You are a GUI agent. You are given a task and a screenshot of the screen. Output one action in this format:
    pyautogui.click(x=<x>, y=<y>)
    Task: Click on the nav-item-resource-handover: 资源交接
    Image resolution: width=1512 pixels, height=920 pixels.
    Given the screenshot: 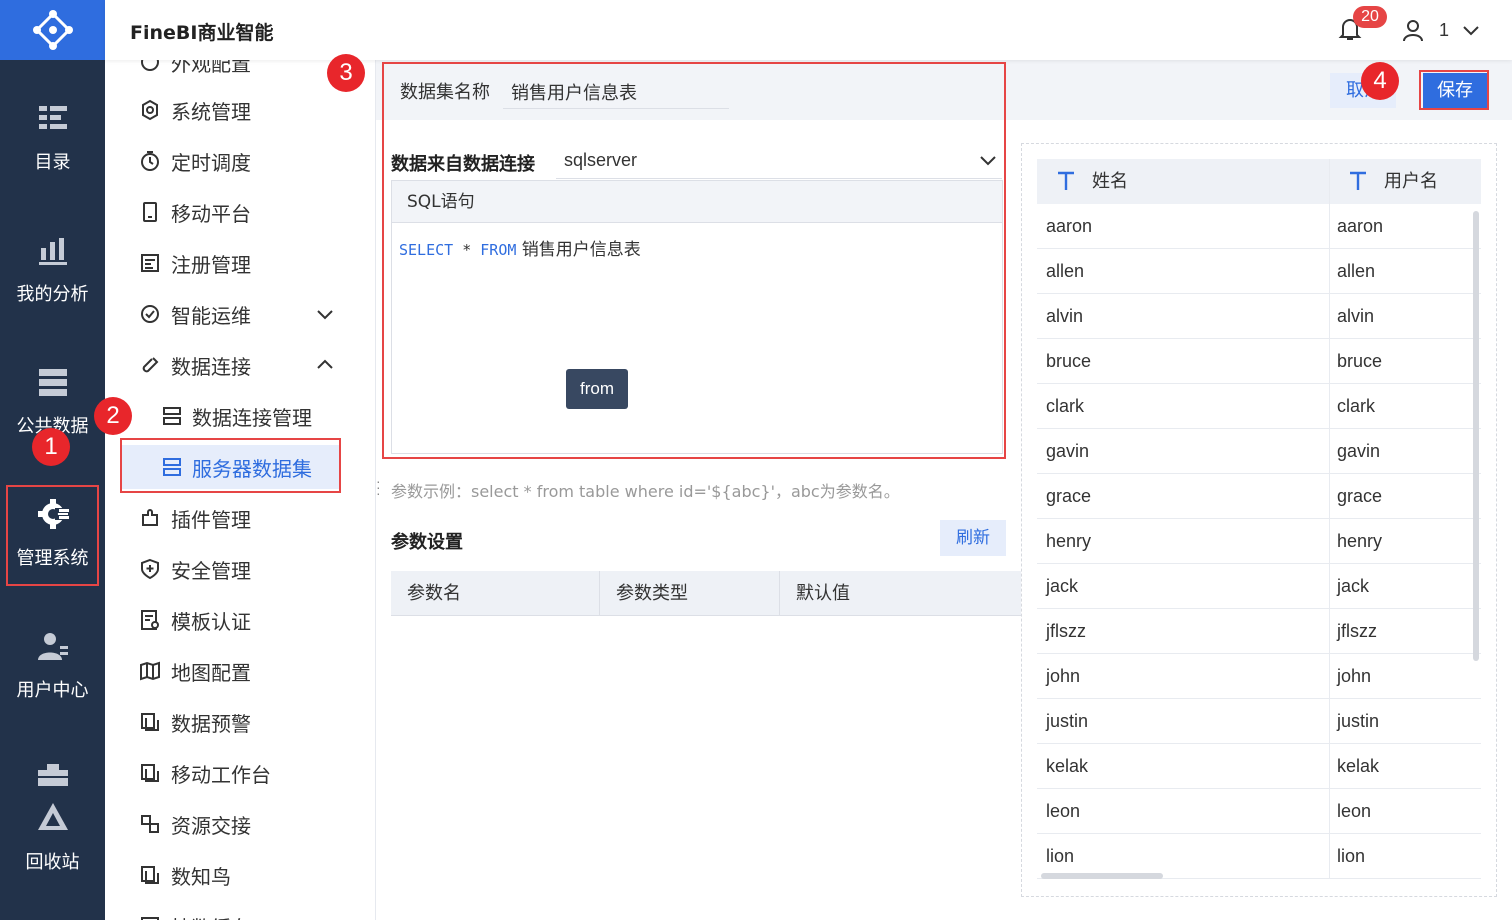 What is the action you would take?
    pyautogui.click(x=240, y=824)
    